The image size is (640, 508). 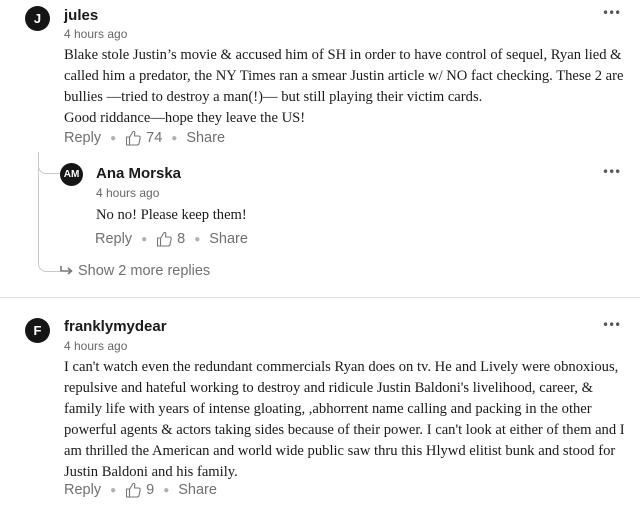 I want to click on comment-actions: Reply ● 8 ● Share, so click(x=171, y=239).